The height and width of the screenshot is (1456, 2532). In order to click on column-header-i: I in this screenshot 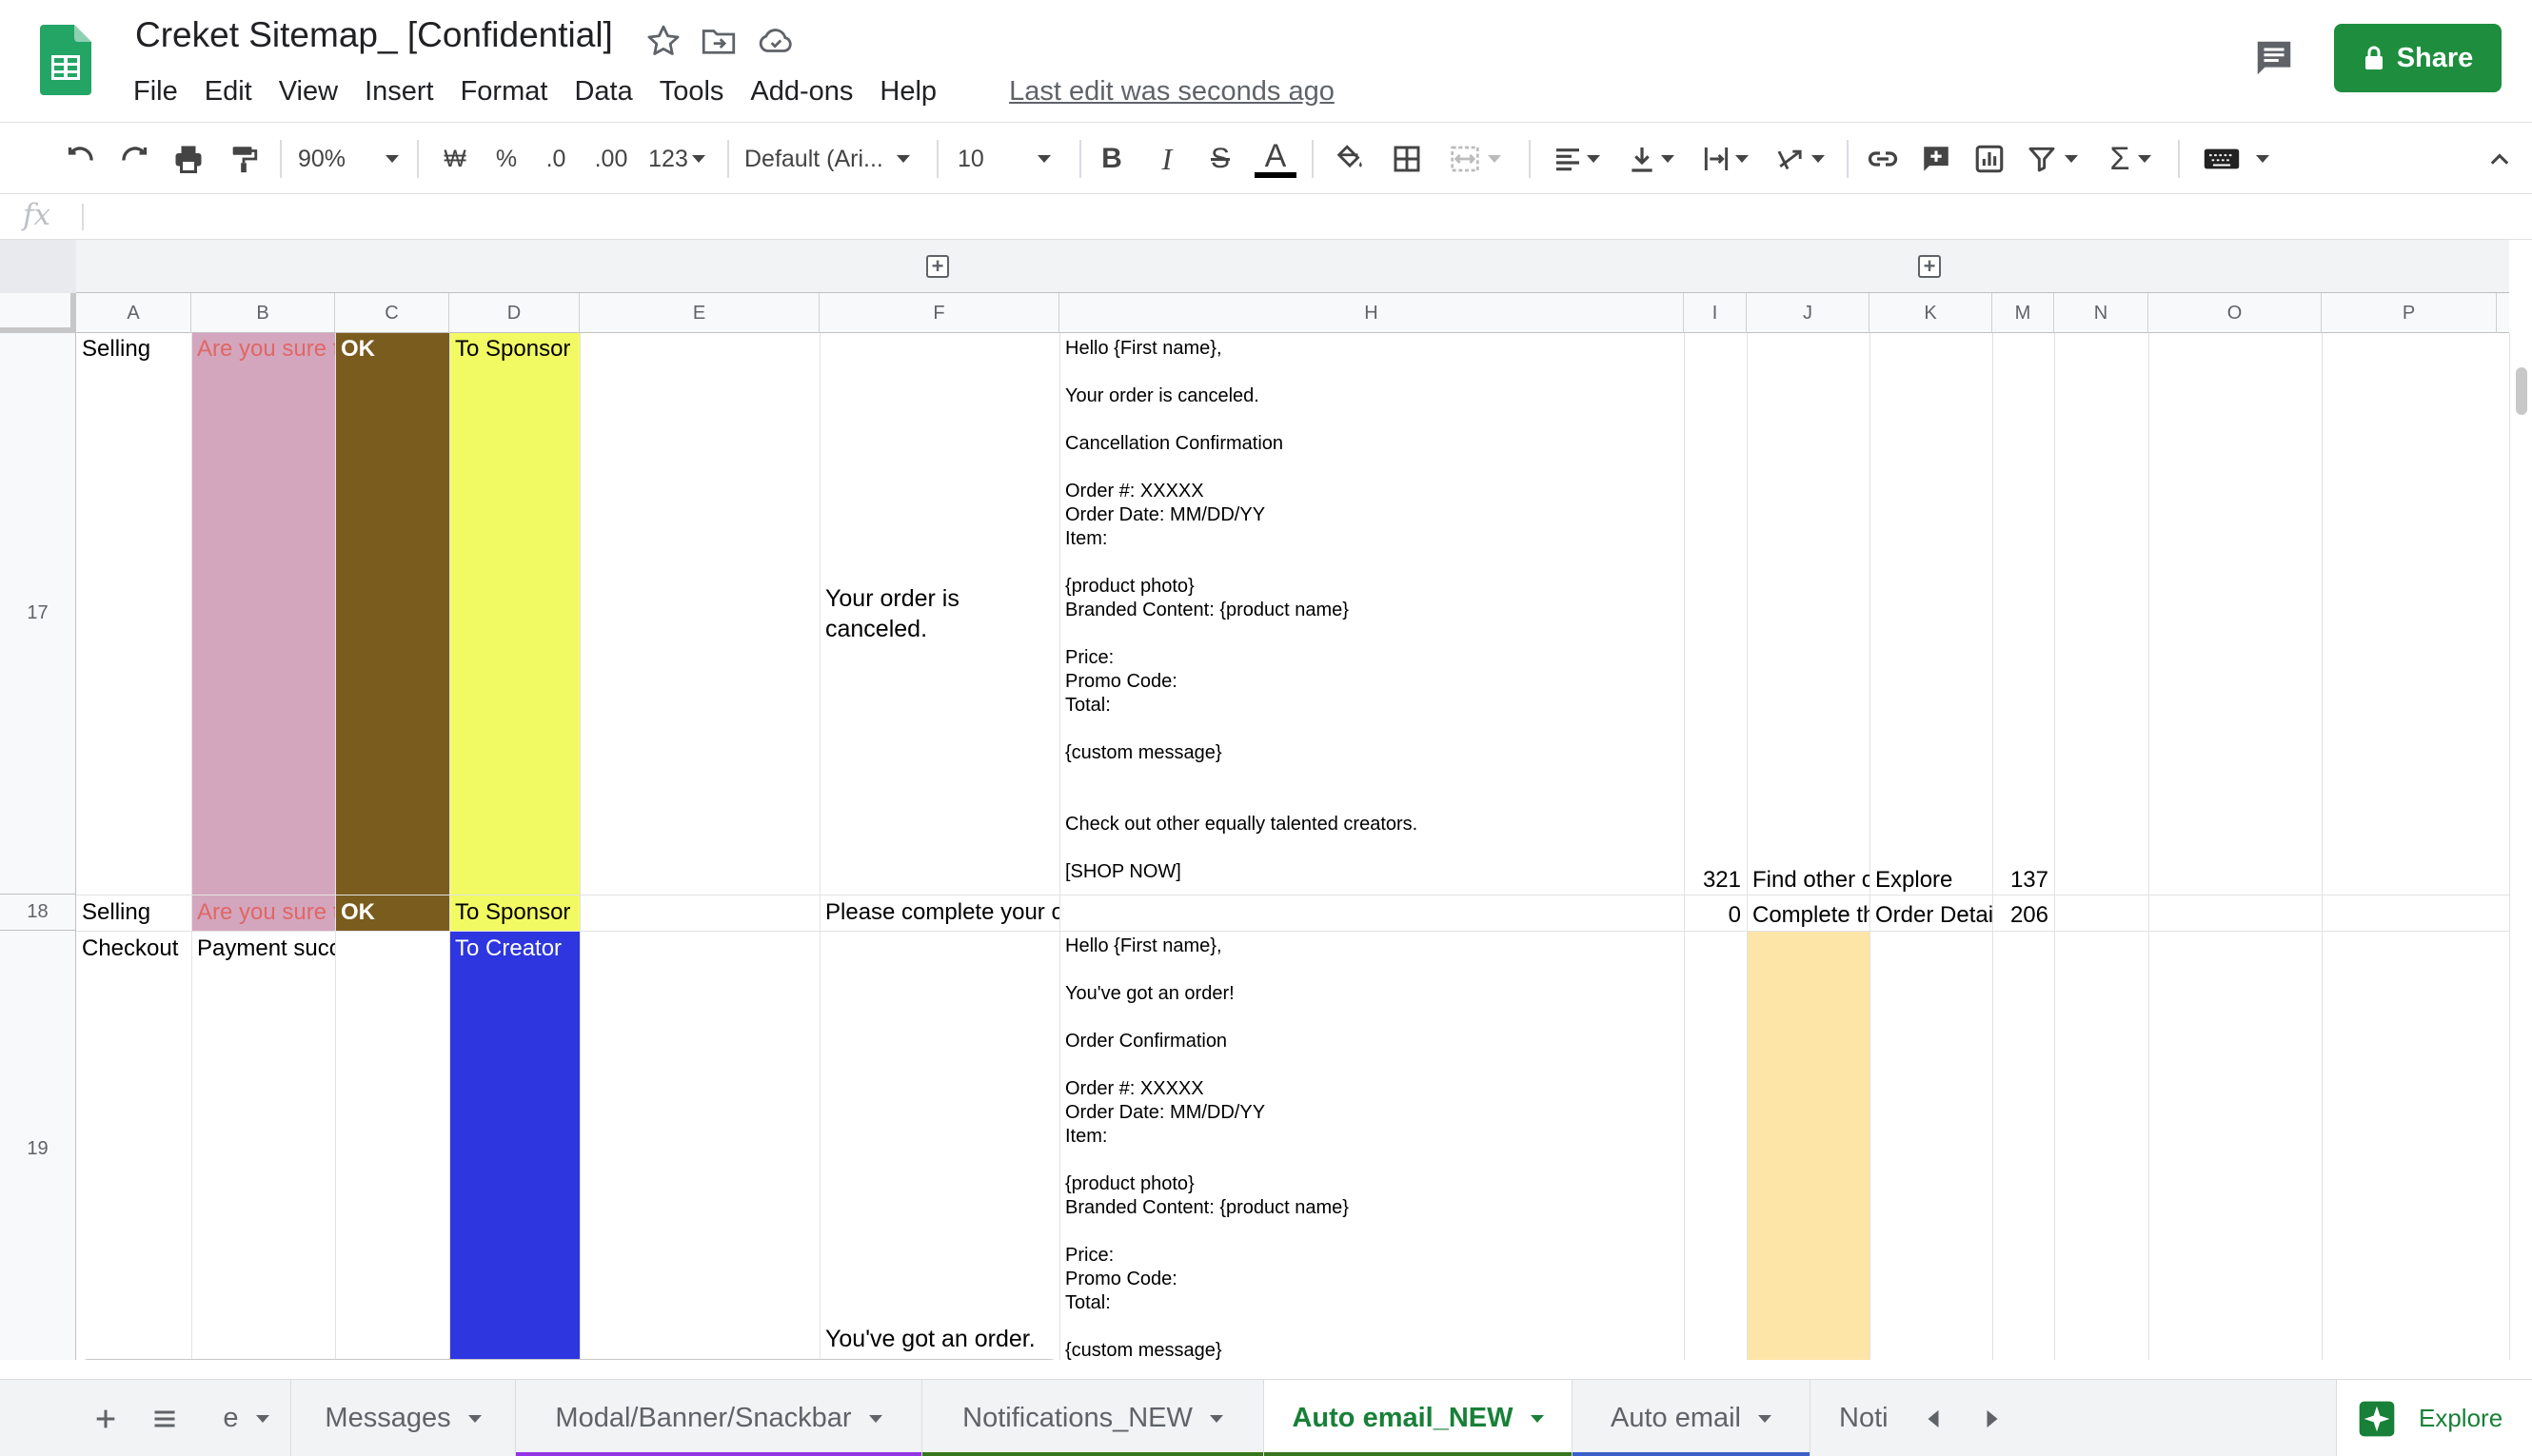, I will do `click(1715, 313)`.